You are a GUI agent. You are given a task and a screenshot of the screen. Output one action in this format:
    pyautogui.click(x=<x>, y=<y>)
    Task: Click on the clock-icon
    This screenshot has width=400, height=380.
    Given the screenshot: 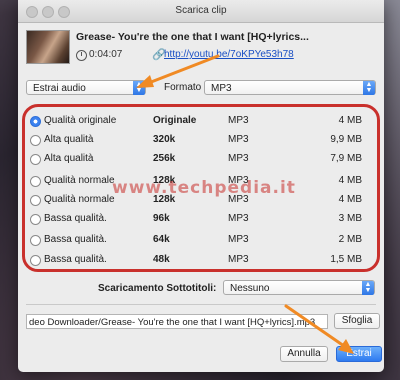 What is the action you would take?
    pyautogui.click(x=81, y=55)
    